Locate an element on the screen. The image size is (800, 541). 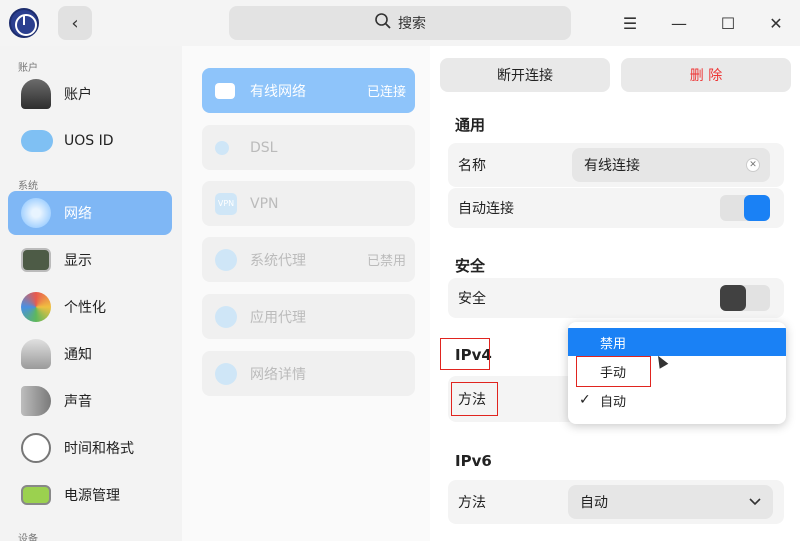
sidebar-item-uos-id: UOS ID is located at coordinates (90, 141).